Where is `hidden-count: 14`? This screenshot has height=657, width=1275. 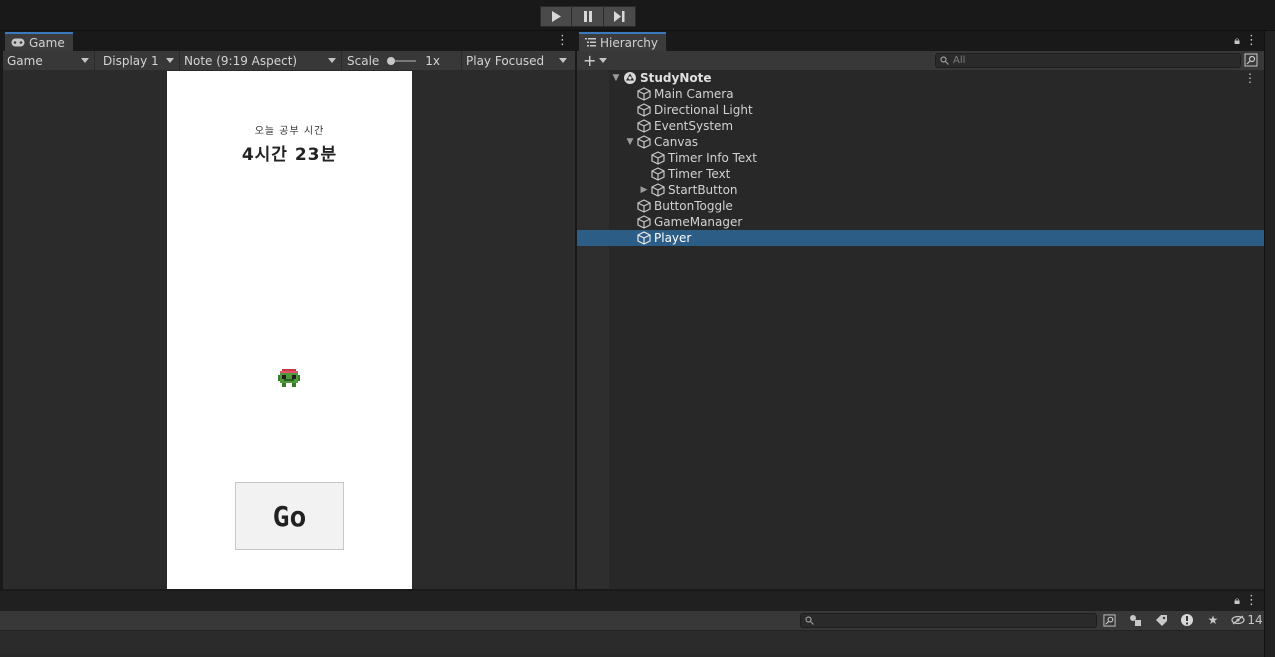 hidden-count: 14 is located at coordinates (1255, 620).